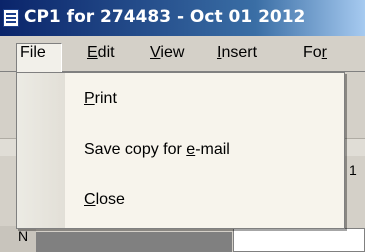 The height and width of the screenshot is (252, 365). Describe the element at coordinates (101, 53) in the screenshot. I see `menu-edit: Edit` at that location.